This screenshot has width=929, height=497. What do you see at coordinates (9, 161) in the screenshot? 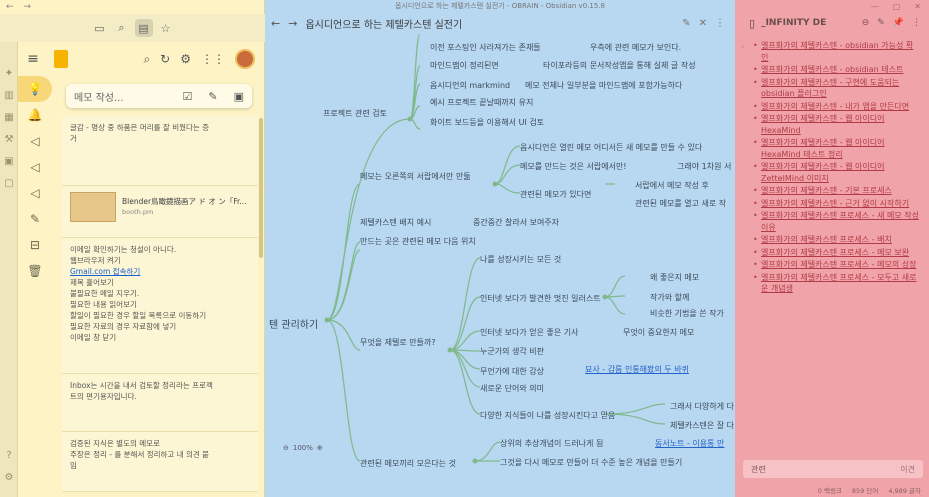
I see `ribbon-icon: ▣` at bounding box center [9, 161].